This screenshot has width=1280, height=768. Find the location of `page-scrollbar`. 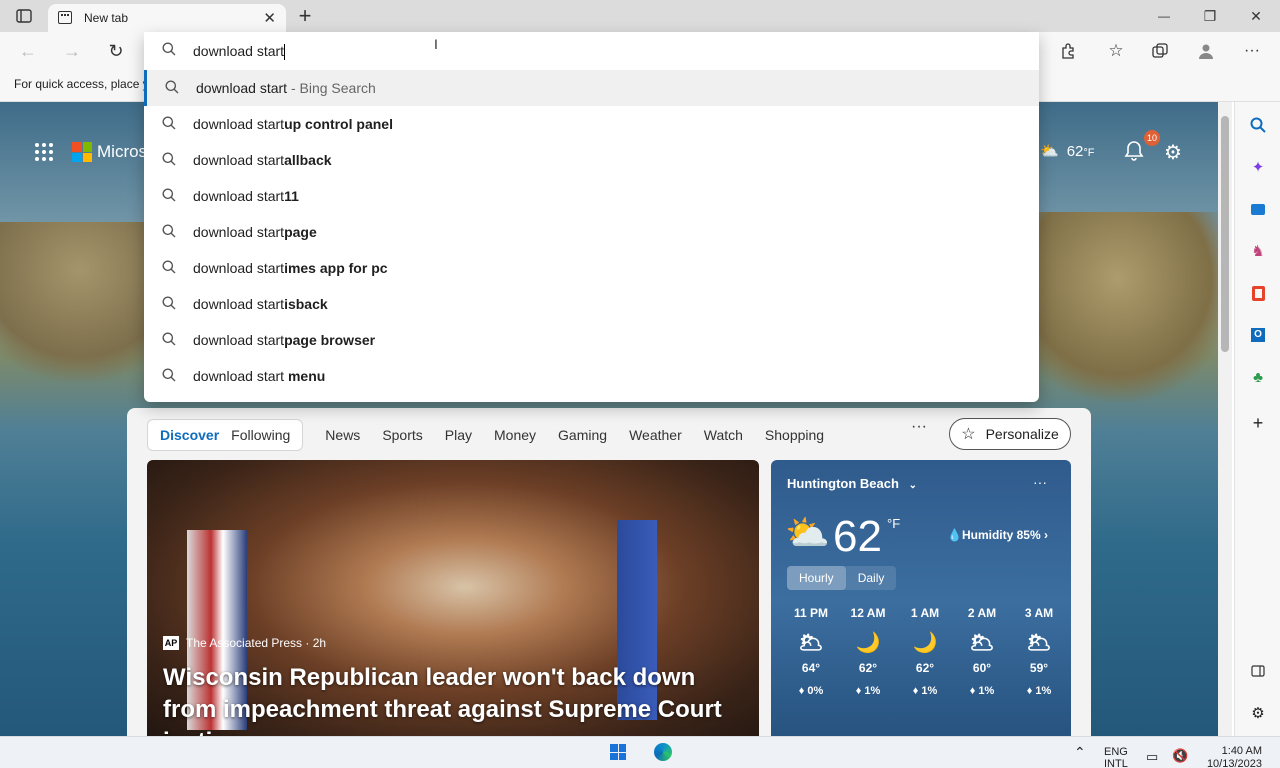

page-scrollbar is located at coordinates (1225, 419).